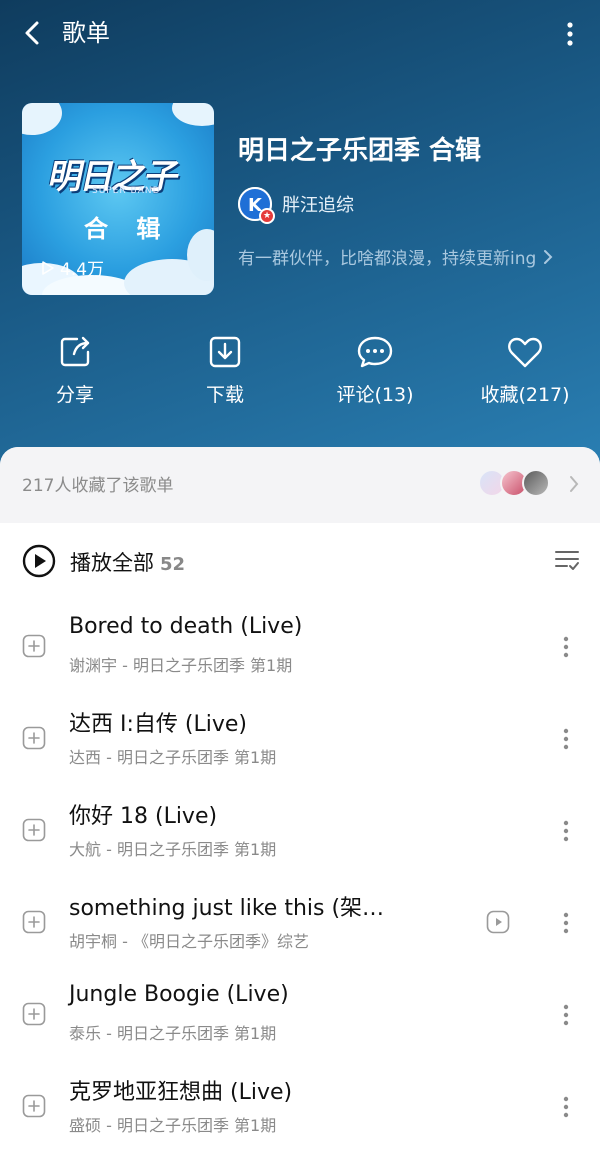 The height and width of the screenshot is (1161, 600). I want to click on play-all-label: 播放全部 52, so click(127, 562).